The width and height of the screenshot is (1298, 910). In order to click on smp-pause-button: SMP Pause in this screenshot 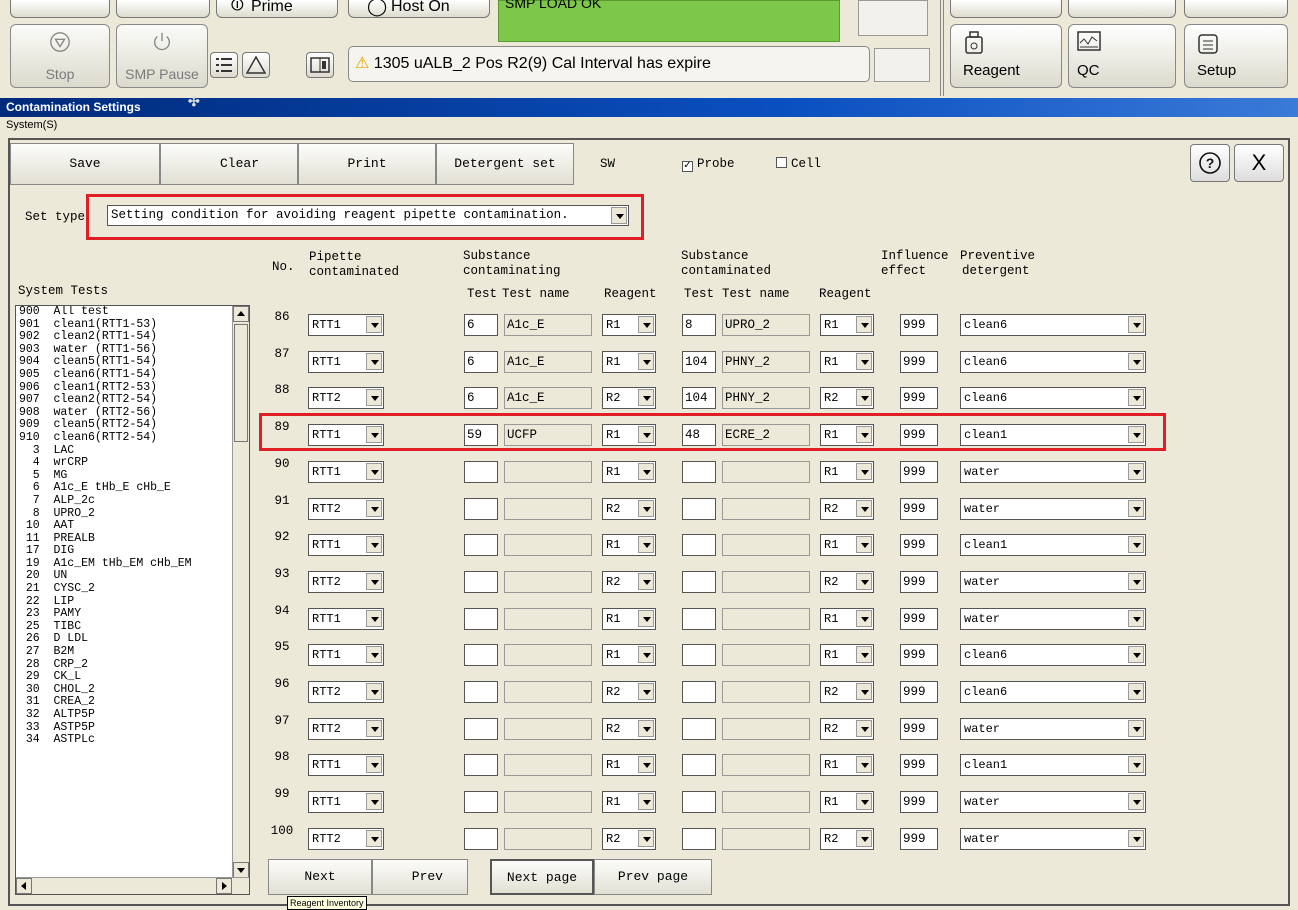, I will do `click(162, 56)`.